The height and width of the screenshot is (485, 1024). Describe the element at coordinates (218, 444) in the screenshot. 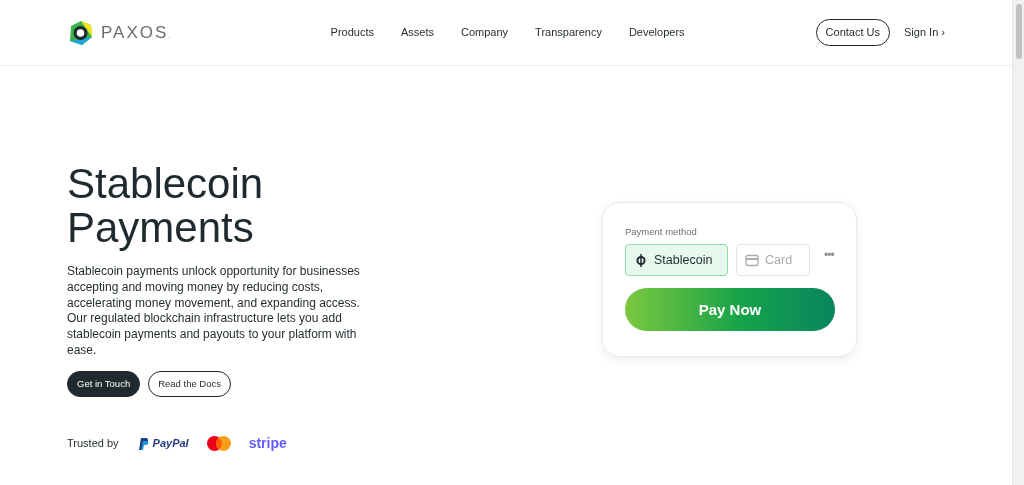

I see `mastercard-icon` at that location.